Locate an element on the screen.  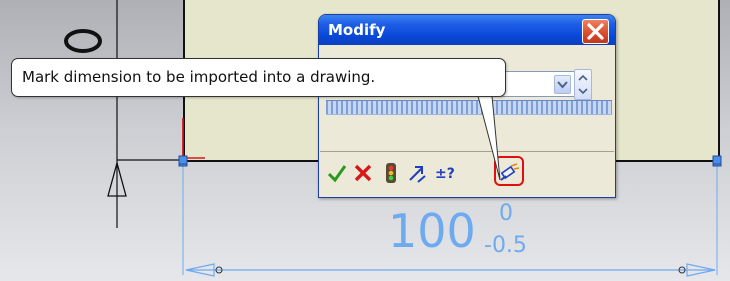
close-icon is located at coordinates (595, 31).